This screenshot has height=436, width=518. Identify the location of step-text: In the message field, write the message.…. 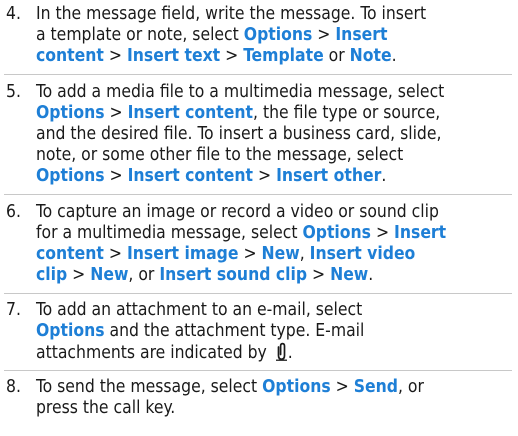
(274, 35).